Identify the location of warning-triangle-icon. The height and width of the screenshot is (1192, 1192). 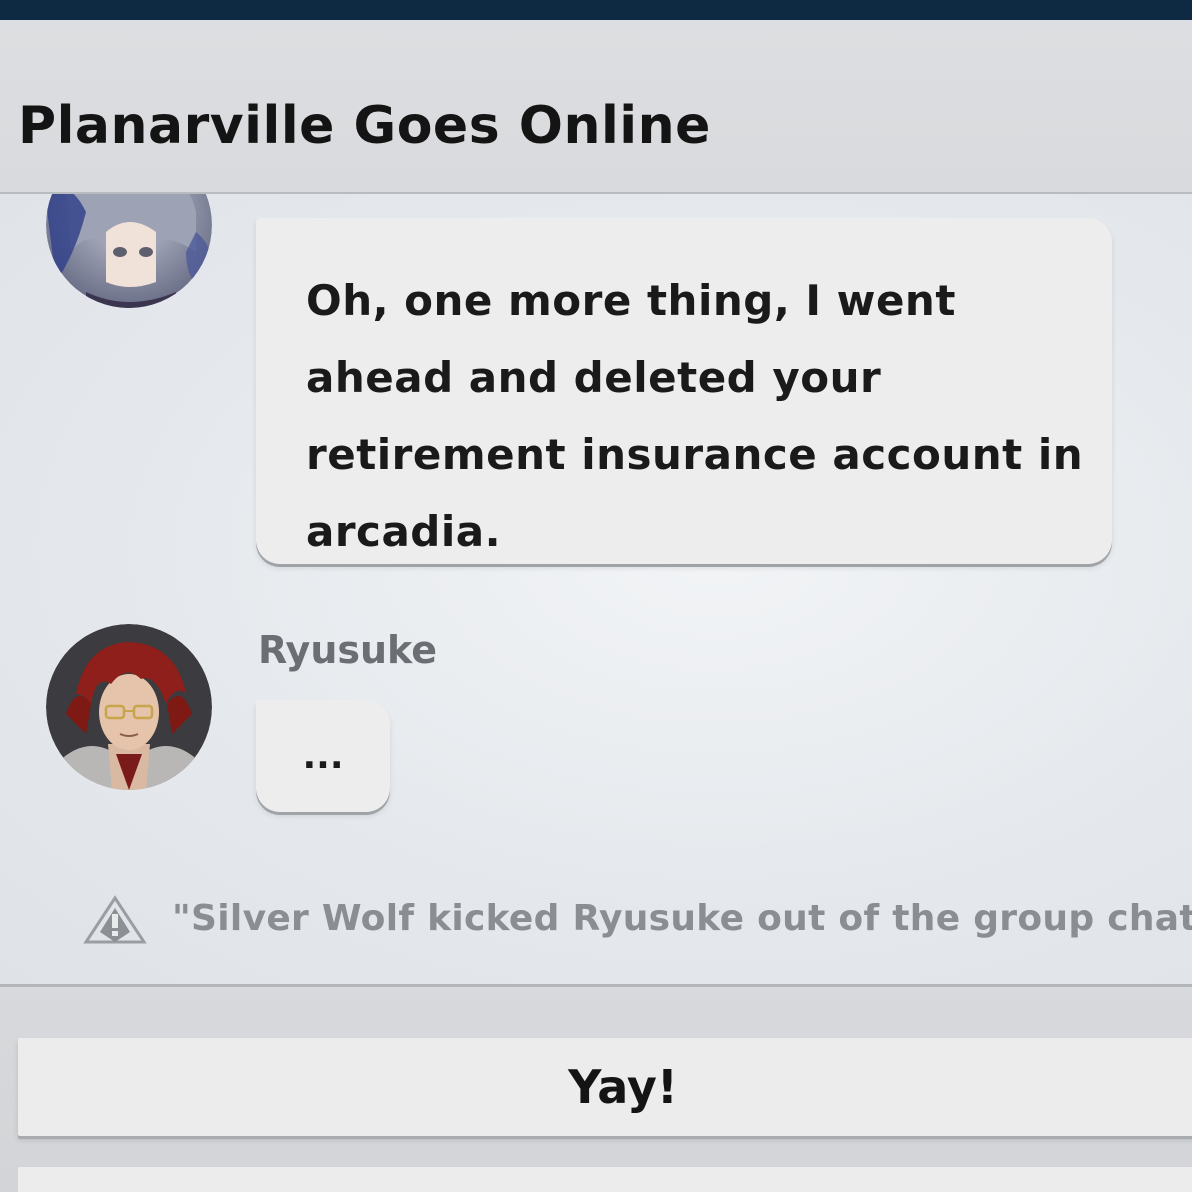
(115, 922).